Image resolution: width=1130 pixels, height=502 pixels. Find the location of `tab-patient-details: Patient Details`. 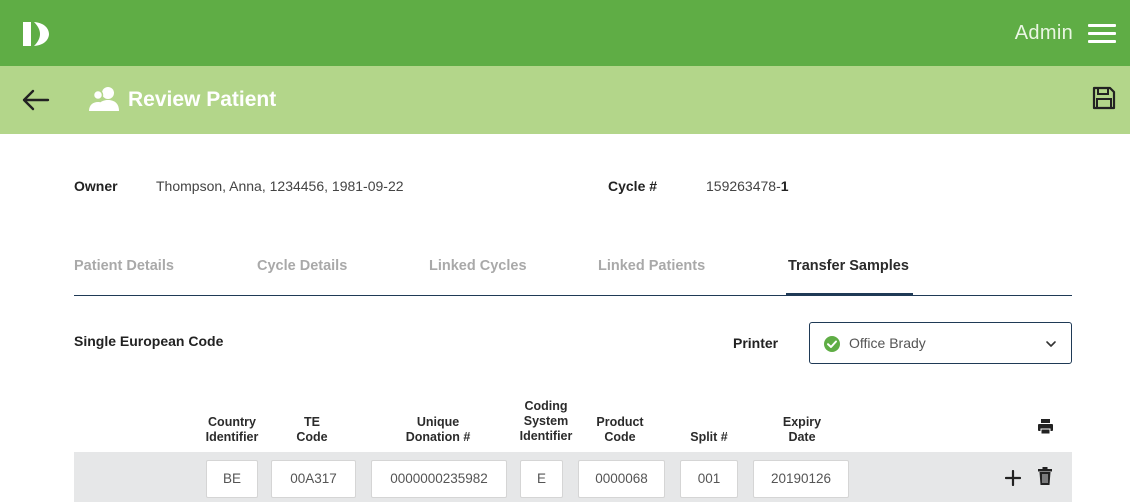

tab-patient-details: Patient Details is located at coordinates (124, 266).